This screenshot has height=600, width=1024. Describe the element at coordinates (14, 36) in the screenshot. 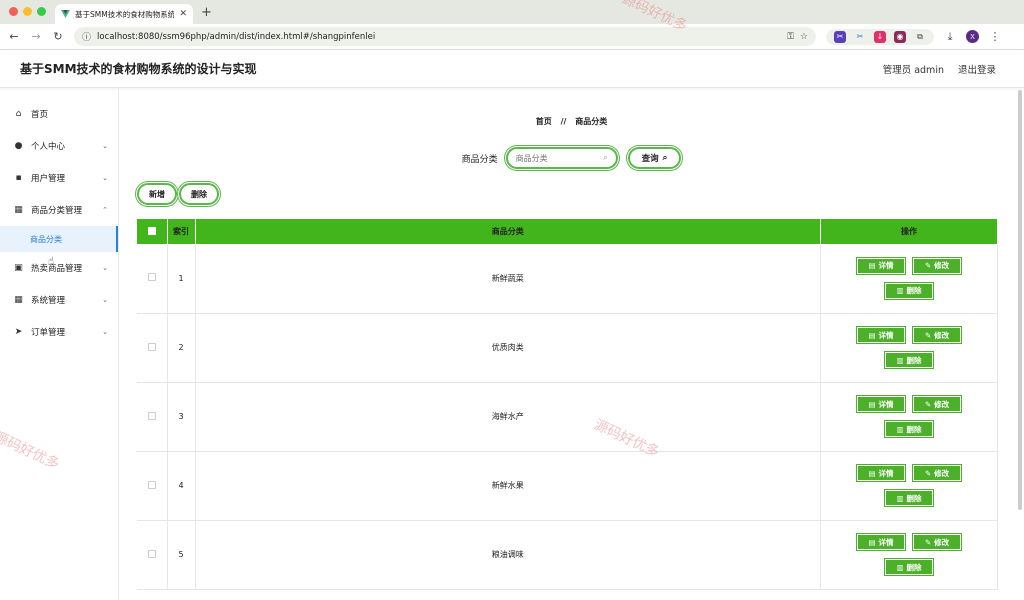

I see `back-icon: ←` at that location.